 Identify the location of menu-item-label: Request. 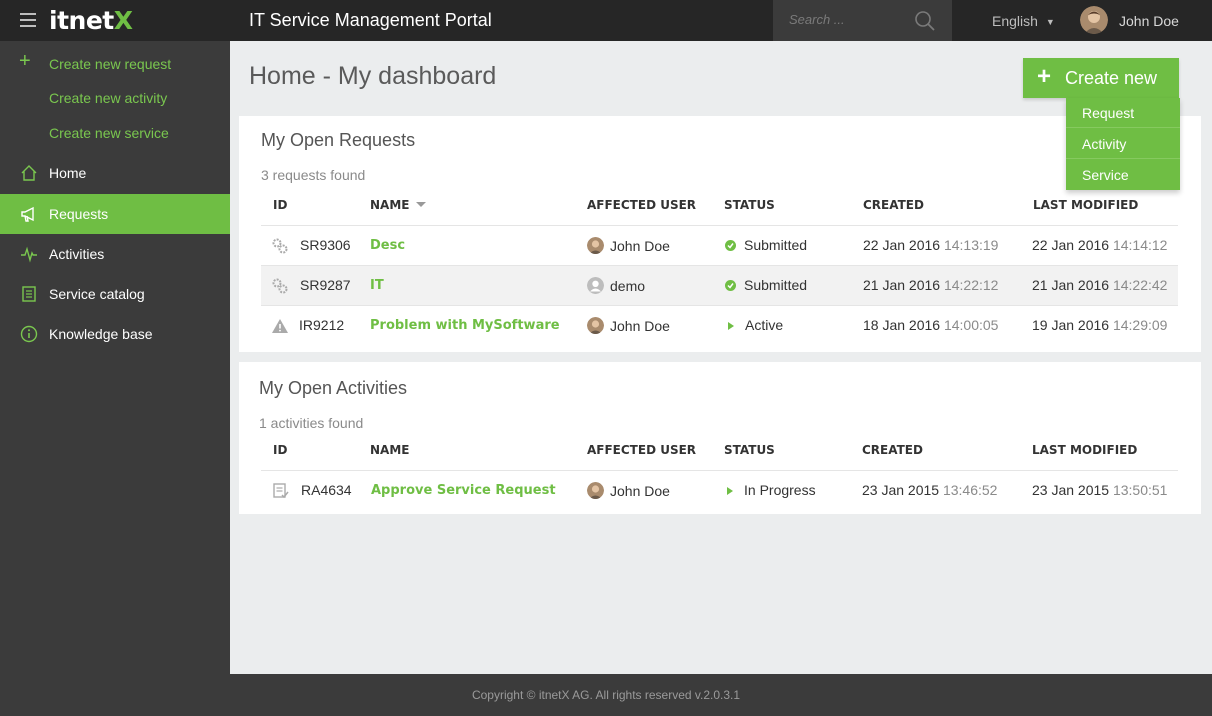
(1108, 113).